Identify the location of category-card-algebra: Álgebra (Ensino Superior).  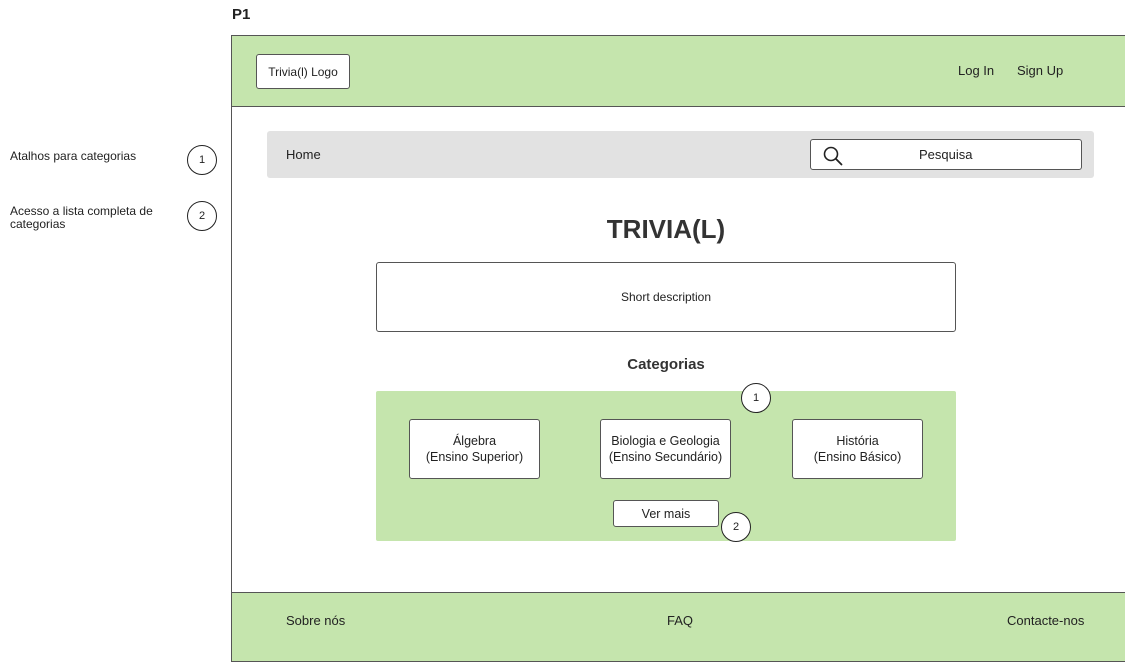
(474, 449).